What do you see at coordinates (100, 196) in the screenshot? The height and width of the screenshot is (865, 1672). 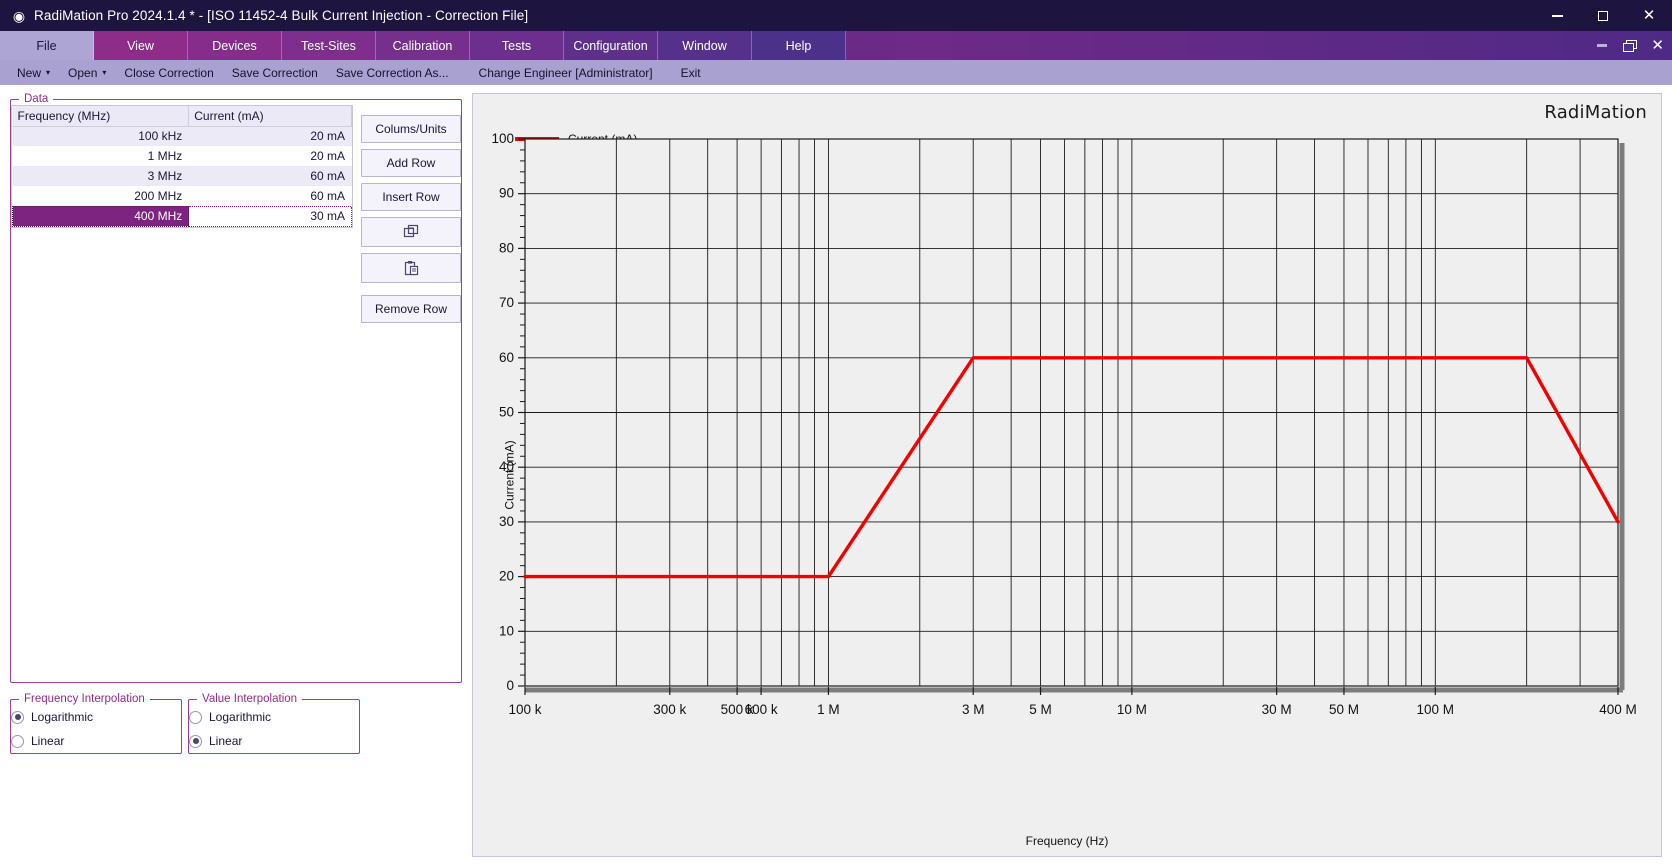 I see `cell-frequency: 200 MHz` at bounding box center [100, 196].